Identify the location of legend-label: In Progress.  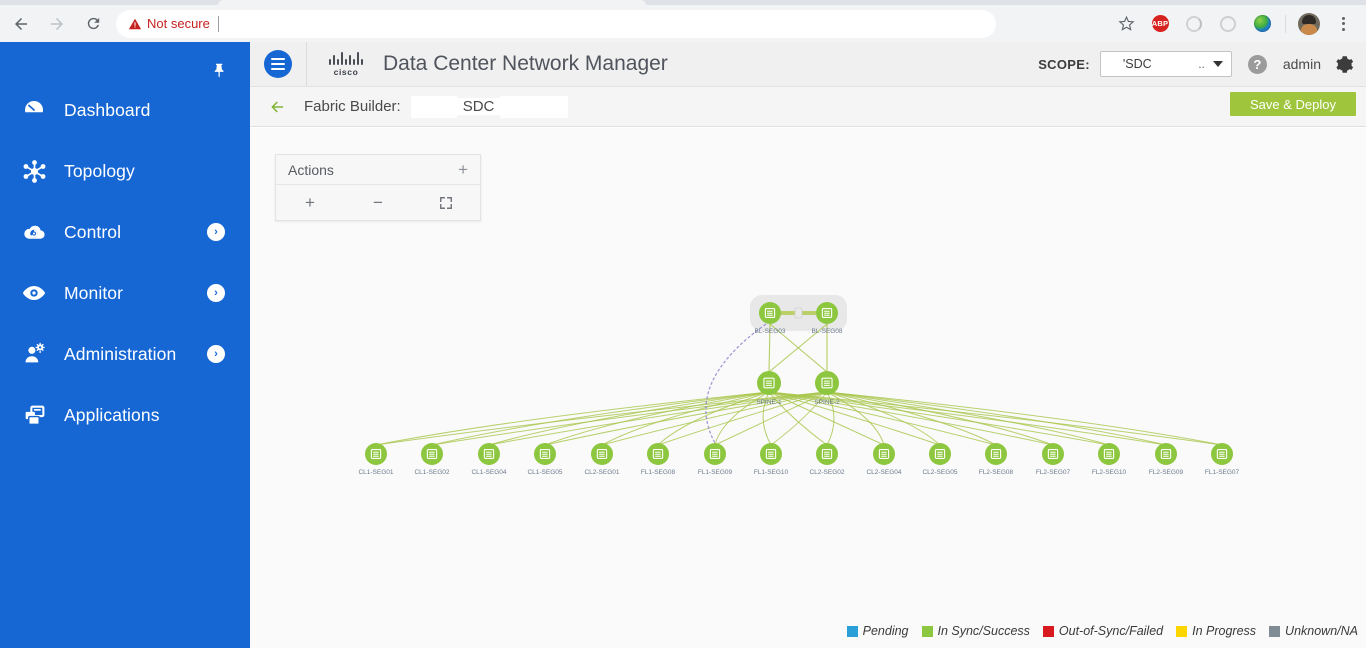
(1224, 631).